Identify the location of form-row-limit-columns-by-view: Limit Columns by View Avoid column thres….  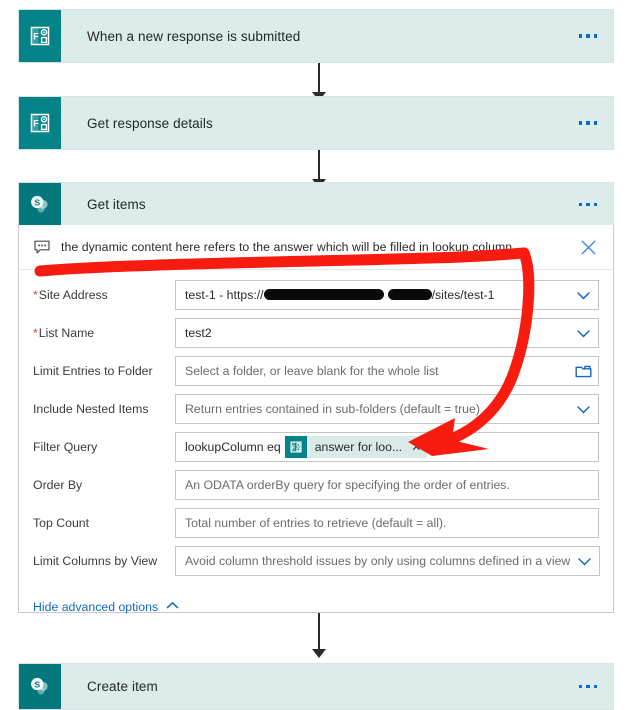
(317, 561).